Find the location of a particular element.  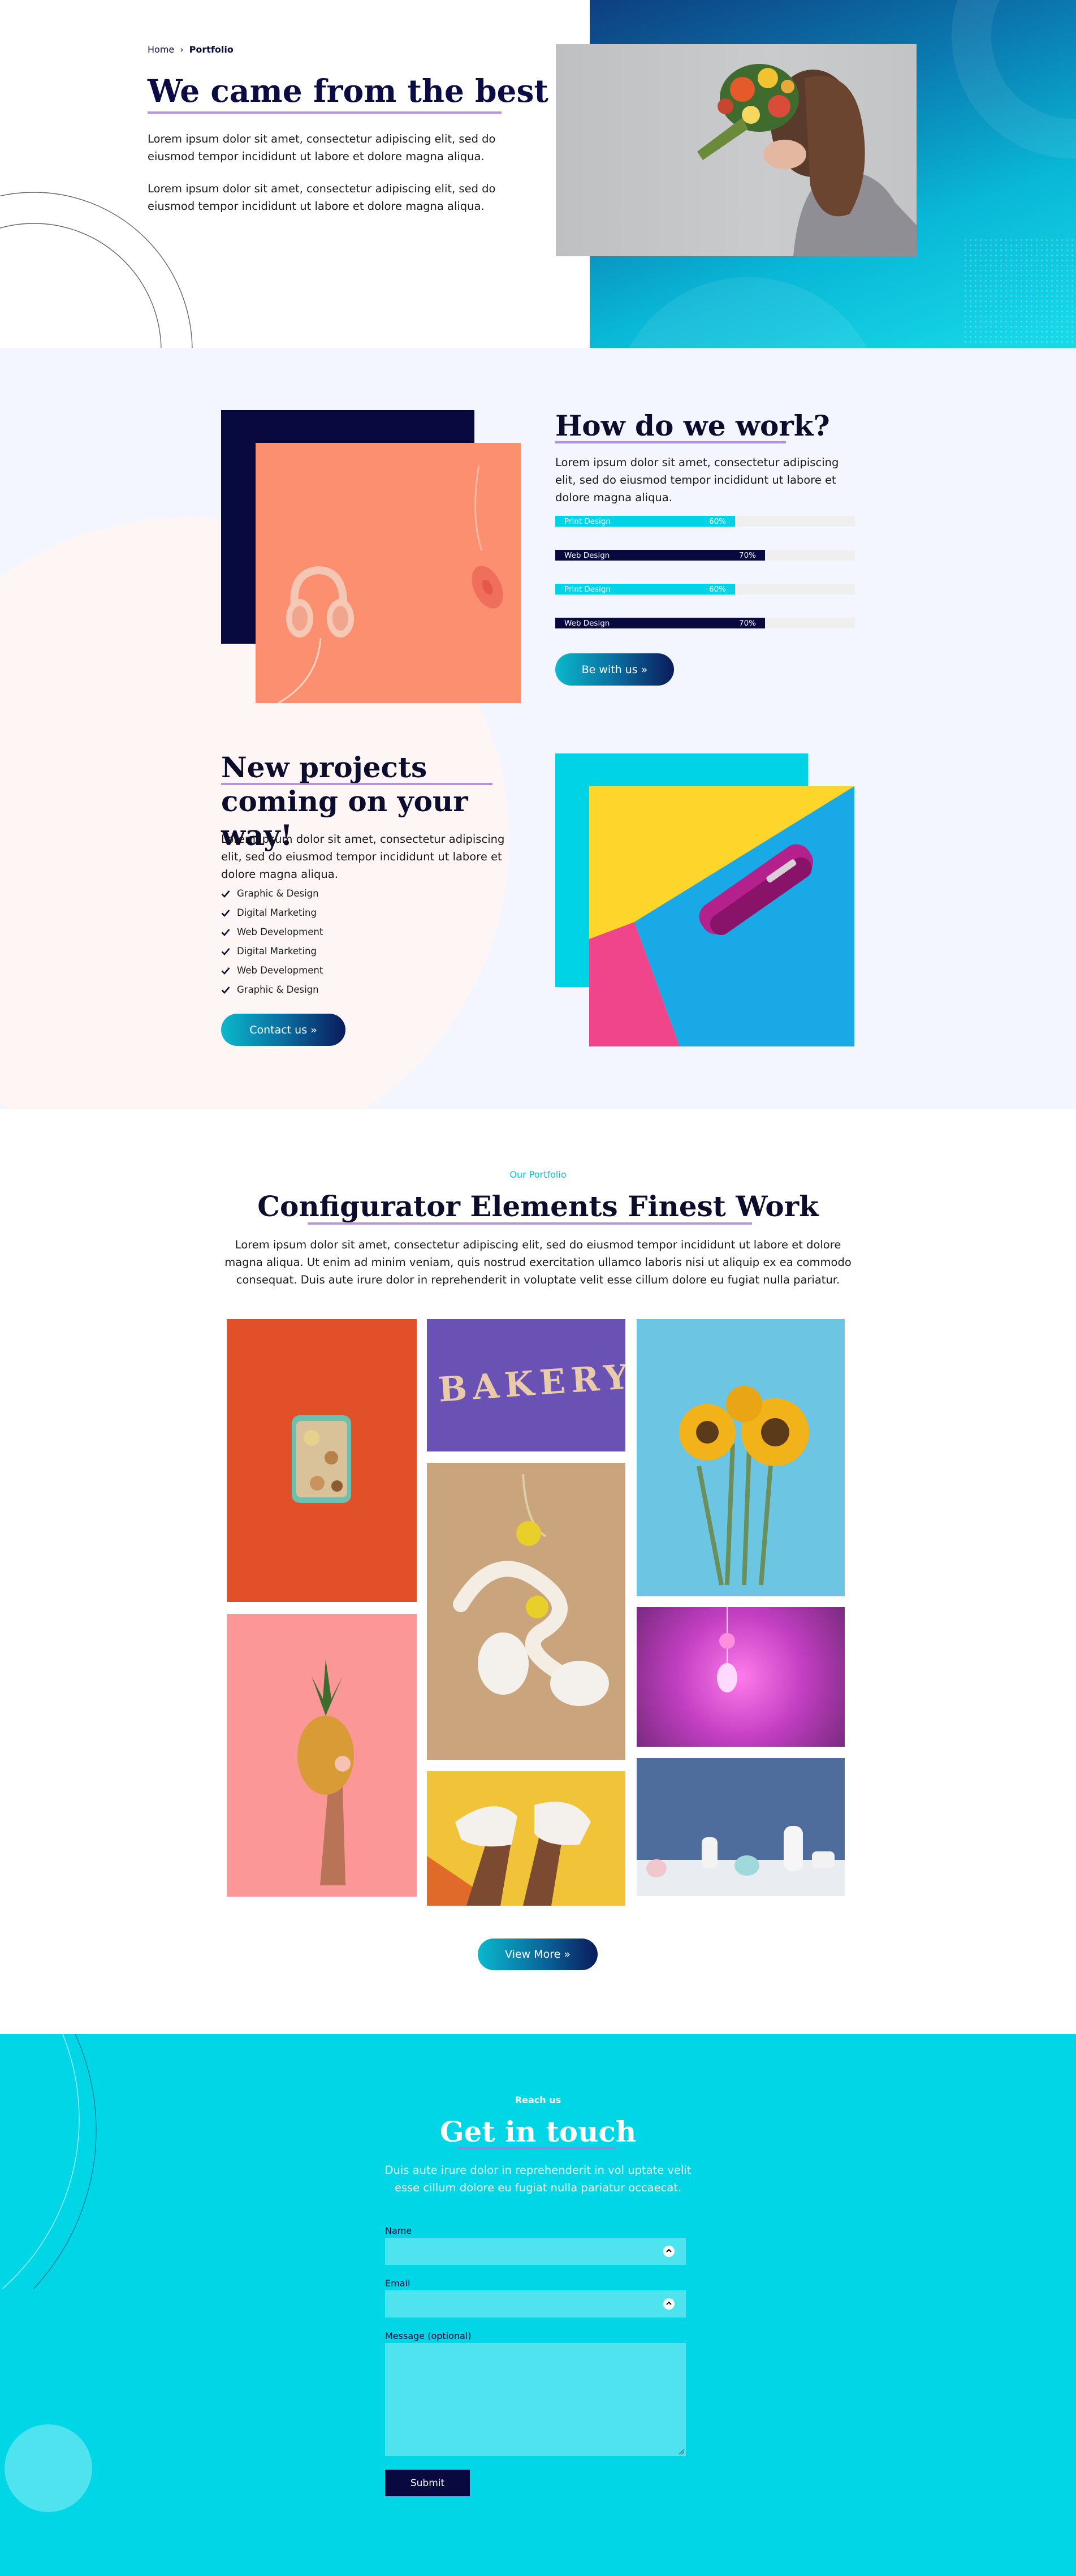

portfolio-item-lab-bottles is located at coordinates (741, 1827).